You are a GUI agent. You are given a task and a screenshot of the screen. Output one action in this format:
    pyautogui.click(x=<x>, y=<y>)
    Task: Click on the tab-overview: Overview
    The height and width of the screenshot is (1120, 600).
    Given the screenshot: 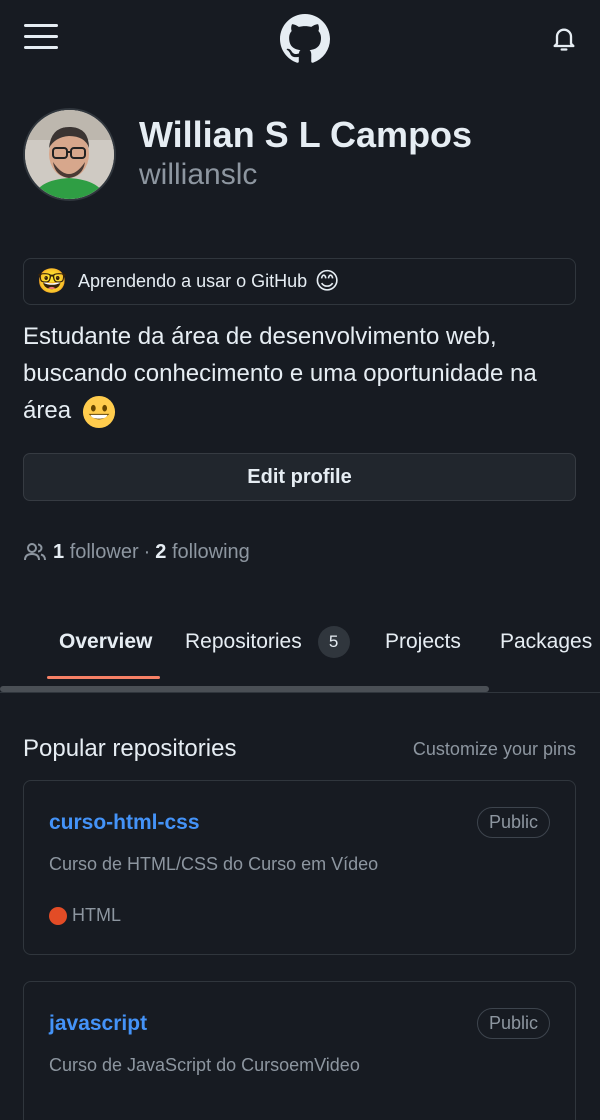 What is the action you would take?
    pyautogui.click(x=105, y=642)
    